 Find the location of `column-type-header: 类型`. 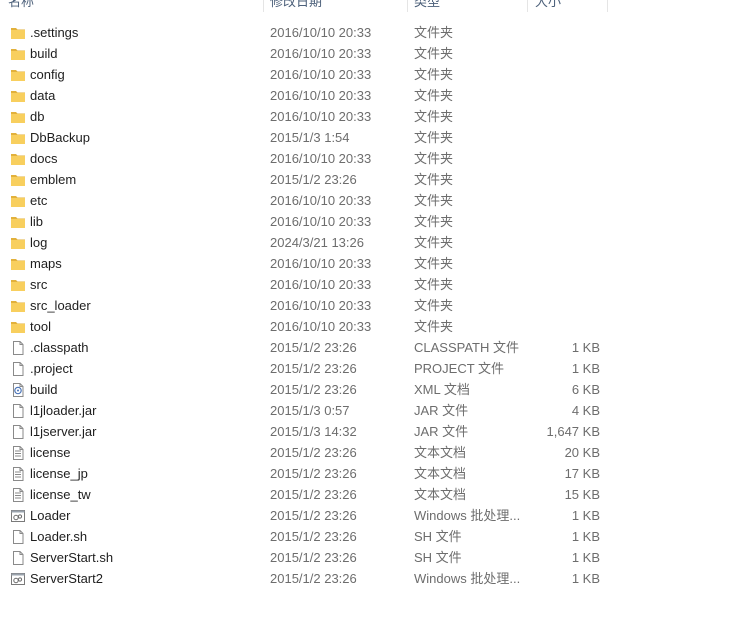

column-type-header: 类型 is located at coordinates (427, 7).